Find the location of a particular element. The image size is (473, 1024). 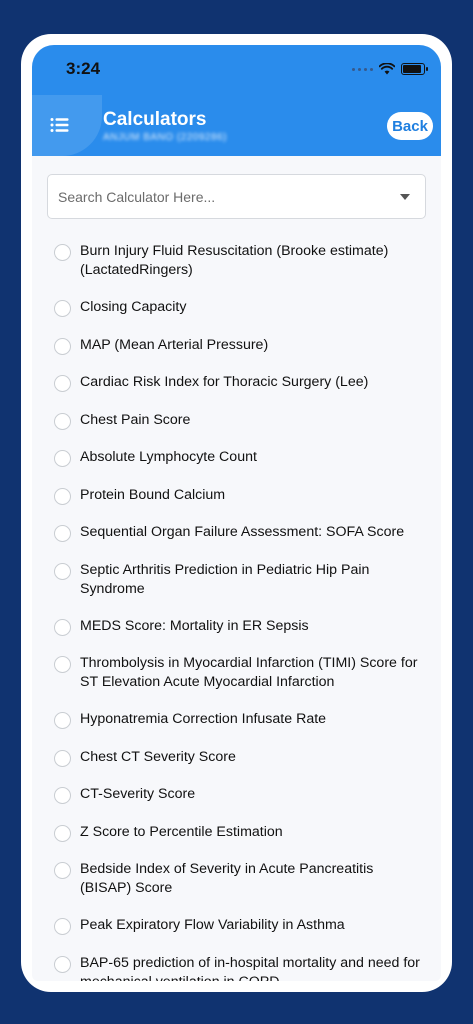

calculator-label: Absolute Lymphocyte Count is located at coordinates (168, 457).